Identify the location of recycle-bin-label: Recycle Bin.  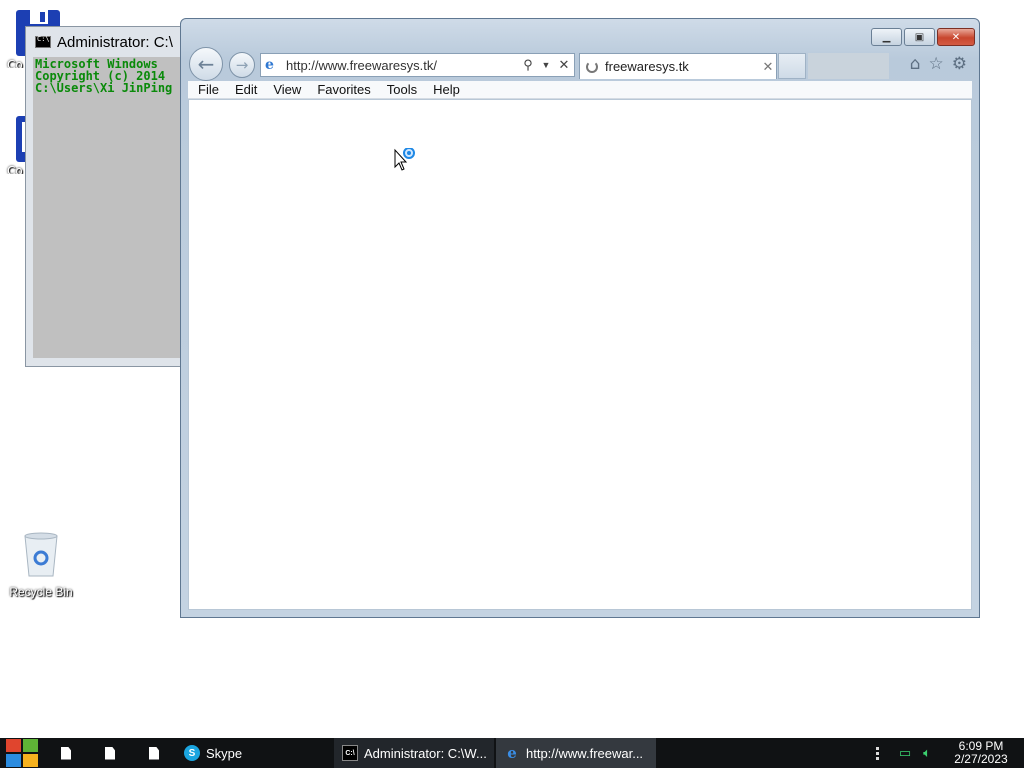
(41, 592).